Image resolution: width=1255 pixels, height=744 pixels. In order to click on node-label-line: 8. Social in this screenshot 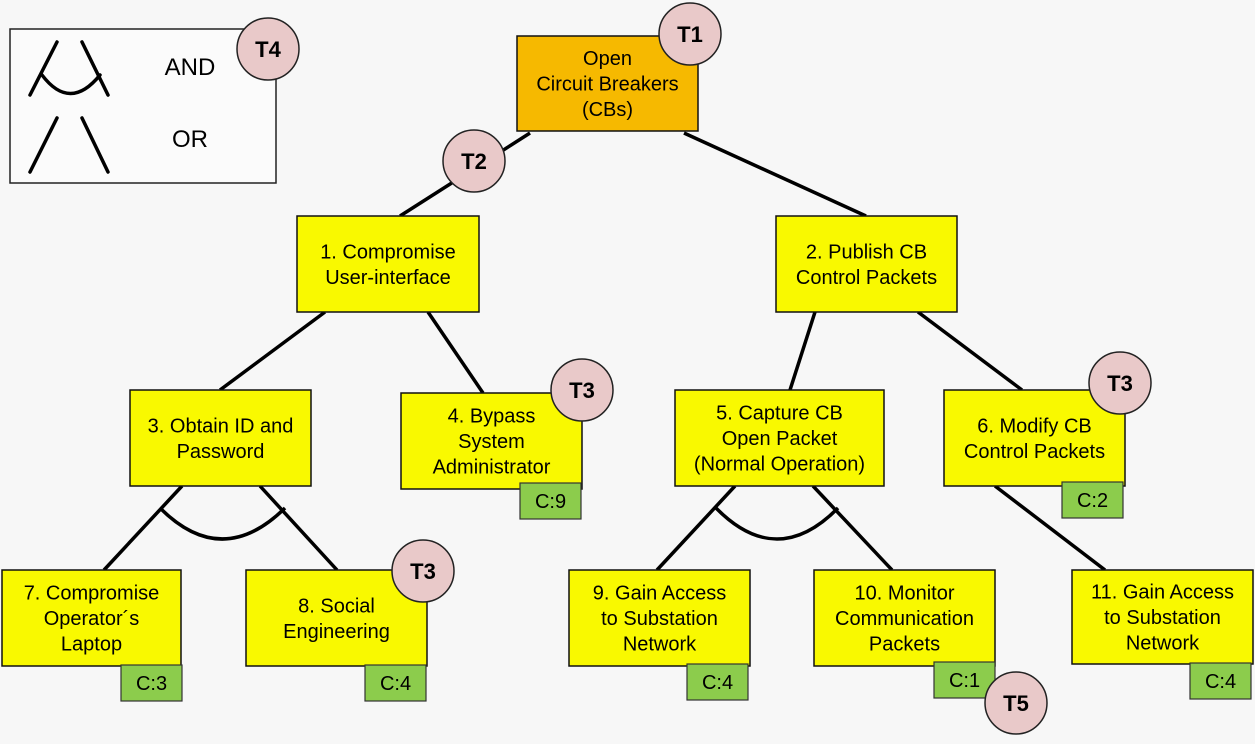, I will do `click(336, 606)`.